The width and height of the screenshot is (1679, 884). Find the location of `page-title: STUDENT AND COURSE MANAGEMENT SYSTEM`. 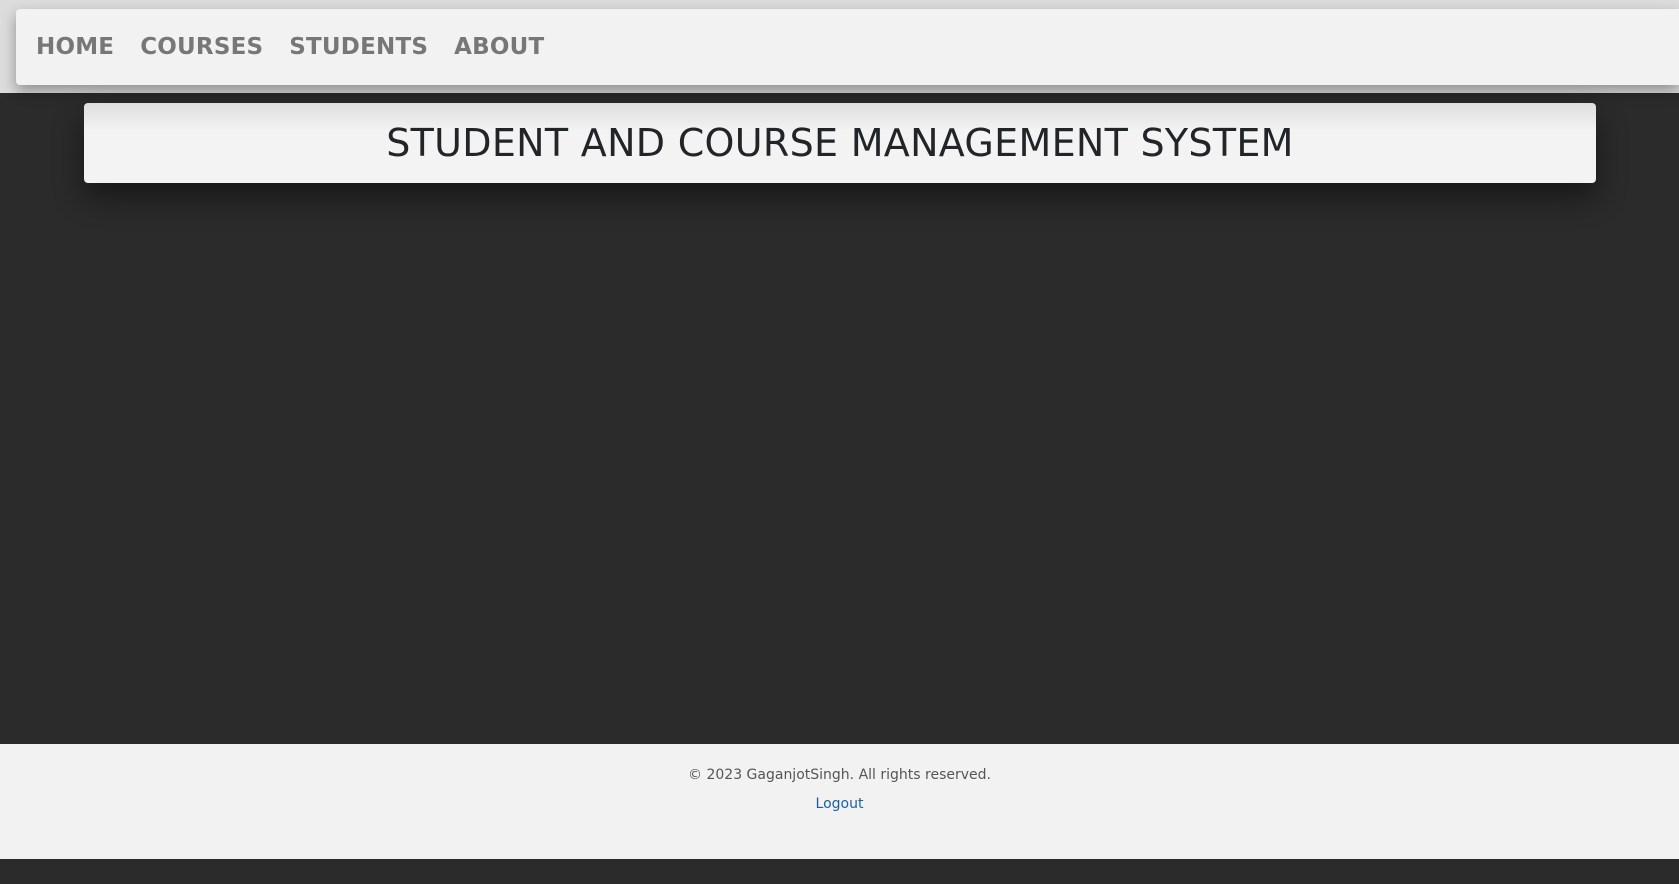

page-title: STUDENT AND COURSE MANAGEMENT SYSTEM is located at coordinates (840, 143).